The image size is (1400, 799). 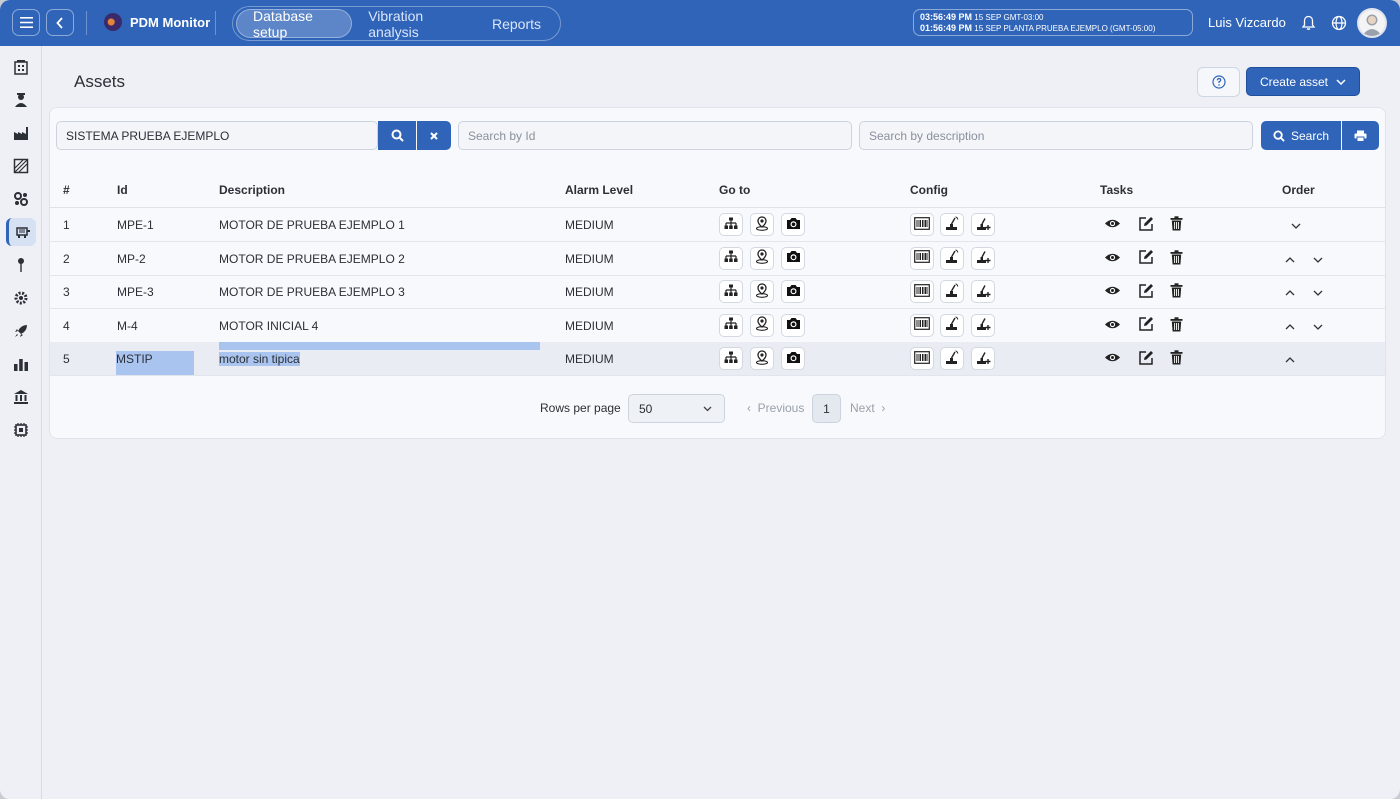 What do you see at coordinates (717, 259) in the screenshot?
I see `table-row: 2 MP-2 MOTOR DE PRUEBA EJEMPLO 2 MEDIUM` at bounding box center [717, 259].